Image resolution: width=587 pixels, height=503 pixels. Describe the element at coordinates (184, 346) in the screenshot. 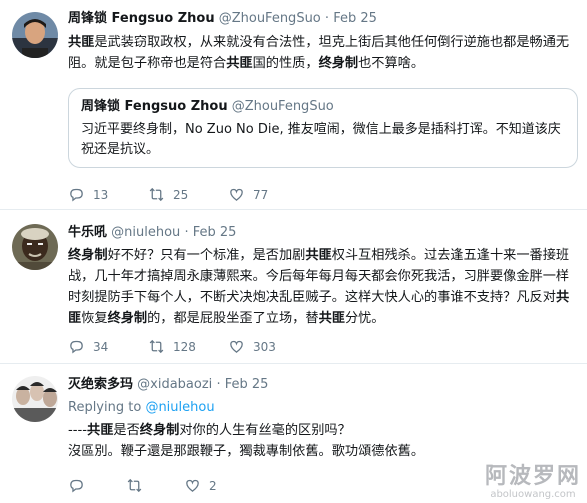

I see `retweet-count: 128` at that location.